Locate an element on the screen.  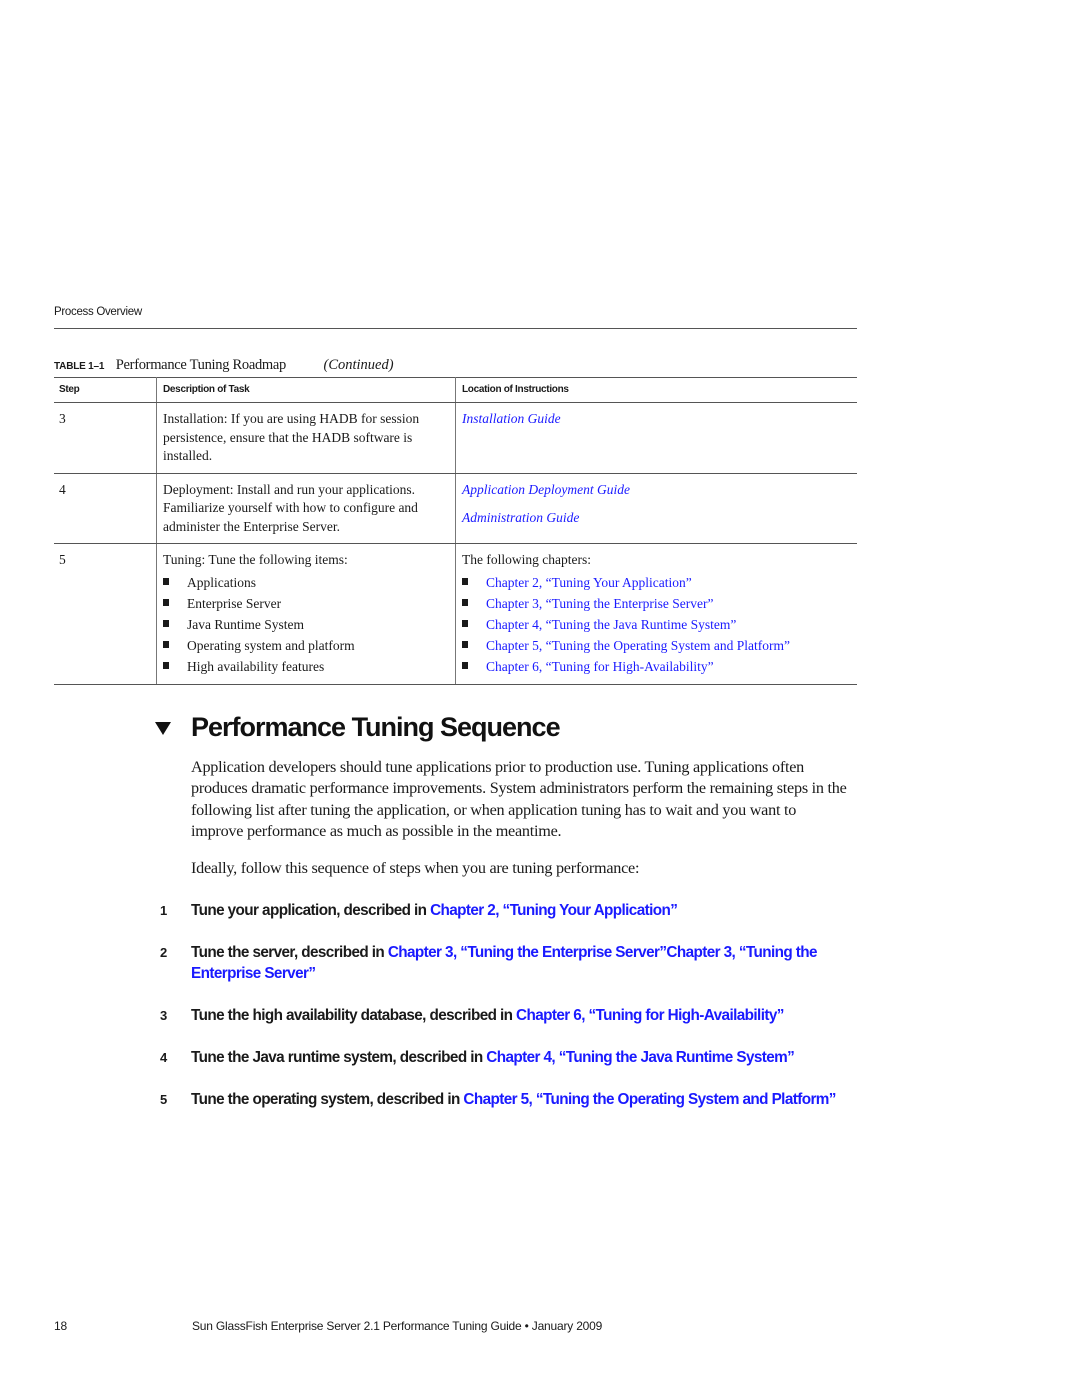
step-number: 4 is located at coordinates (163, 1057).